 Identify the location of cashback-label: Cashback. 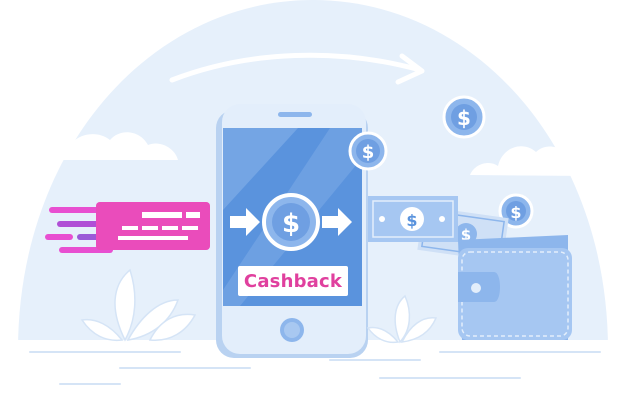
(293, 281).